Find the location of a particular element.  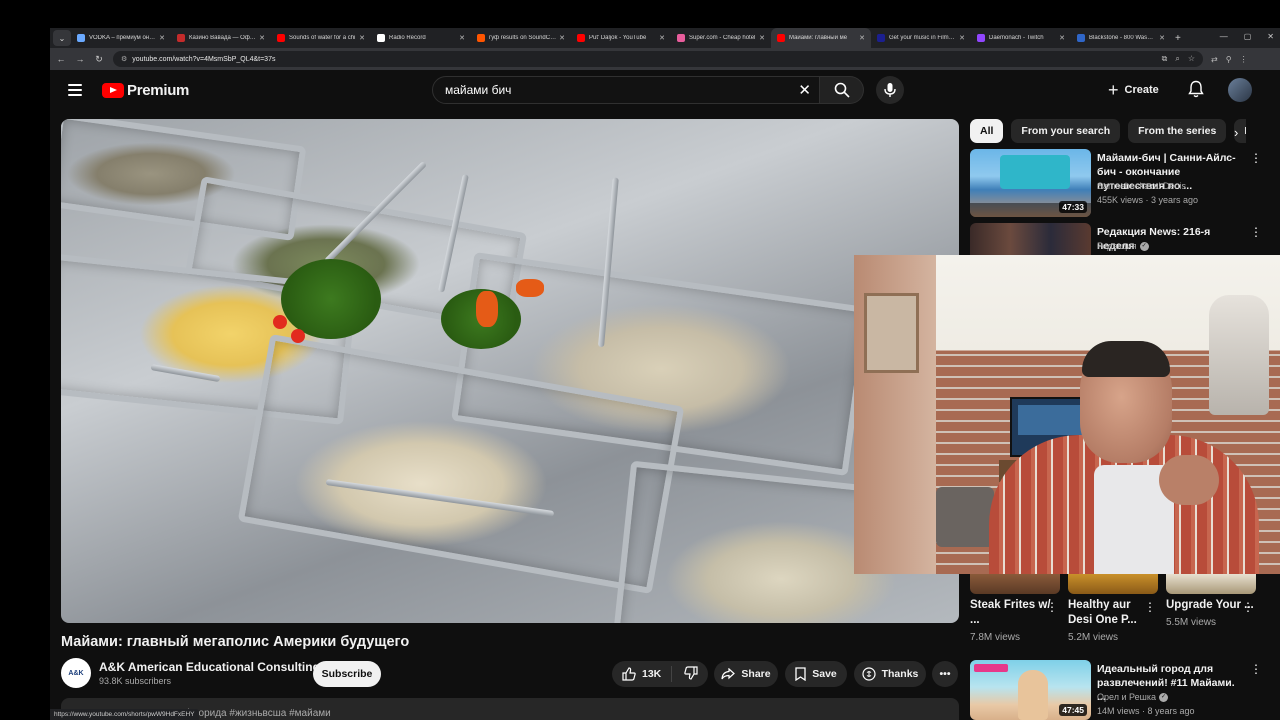

create-button: + Create is located at coordinates (1133, 90).